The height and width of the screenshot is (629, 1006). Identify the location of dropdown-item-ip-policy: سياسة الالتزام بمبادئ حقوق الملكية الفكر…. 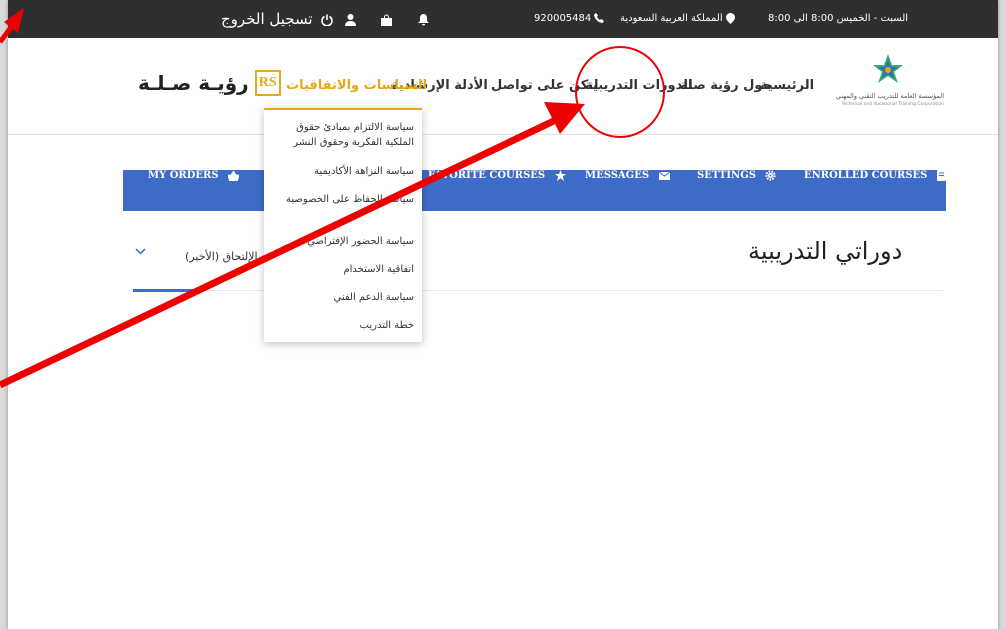
(343, 135).